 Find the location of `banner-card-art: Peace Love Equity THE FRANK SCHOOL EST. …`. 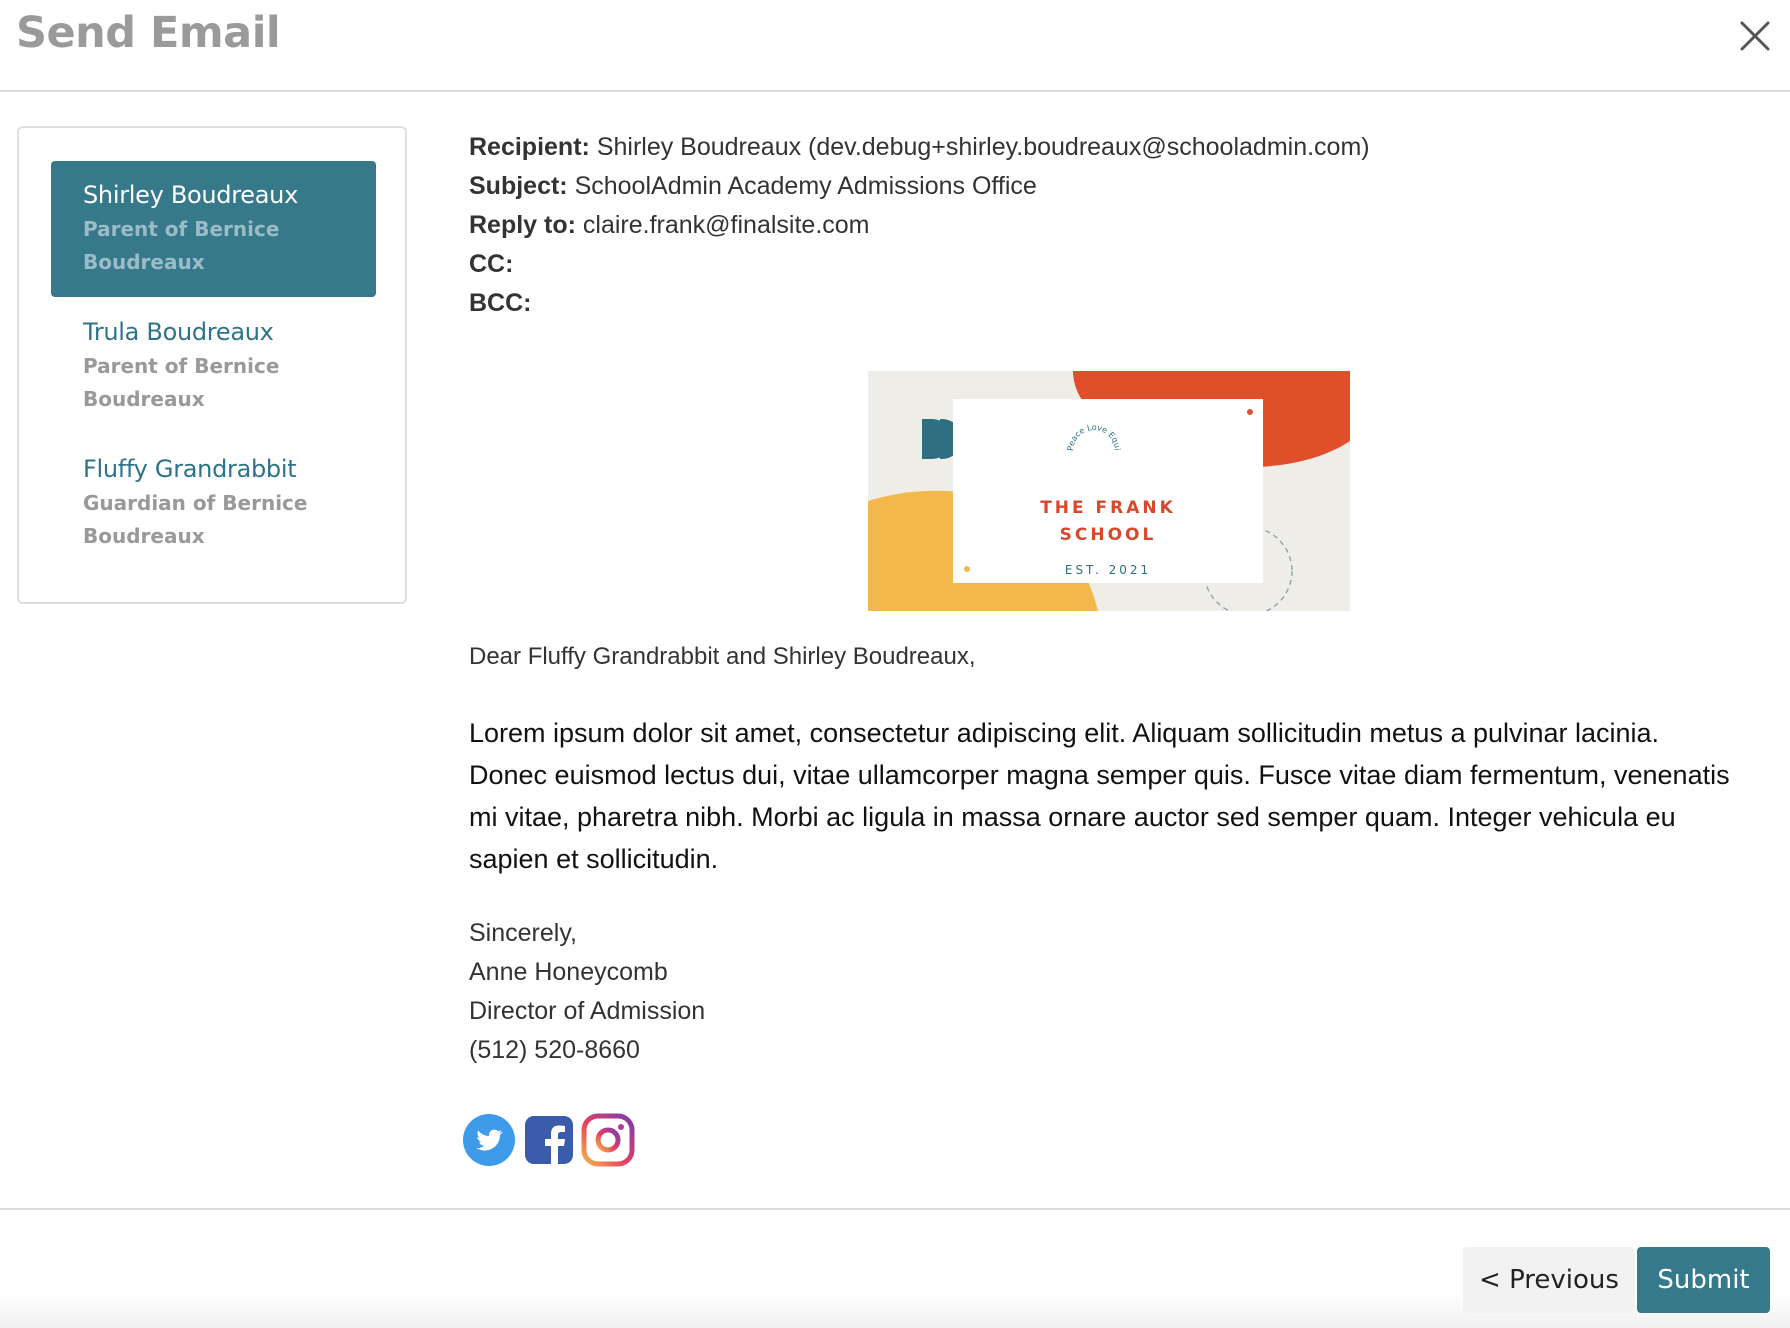

banner-card-art: Peace Love Equity THE FRANK SCHOOL EST. … is located at coordinates (1102, 484).